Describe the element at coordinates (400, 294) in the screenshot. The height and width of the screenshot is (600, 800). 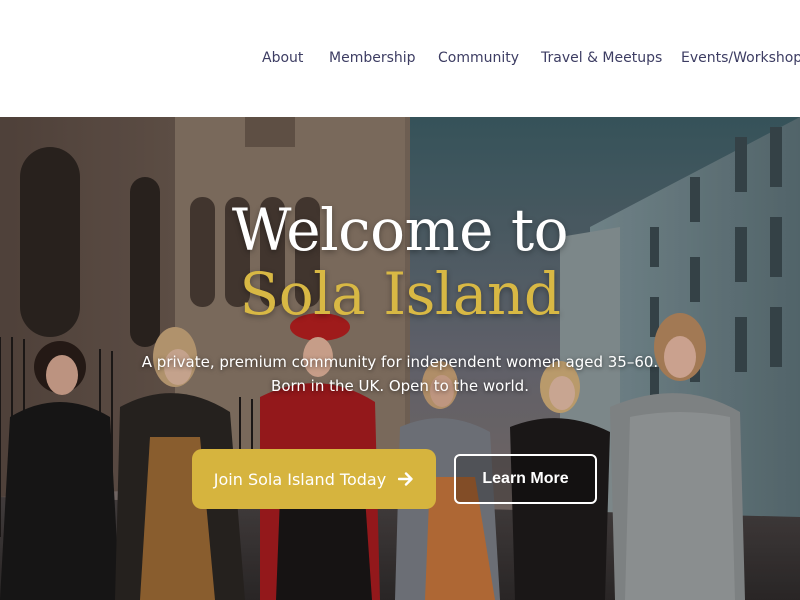
I see `hero-title-brand: Sola Island` at that location.